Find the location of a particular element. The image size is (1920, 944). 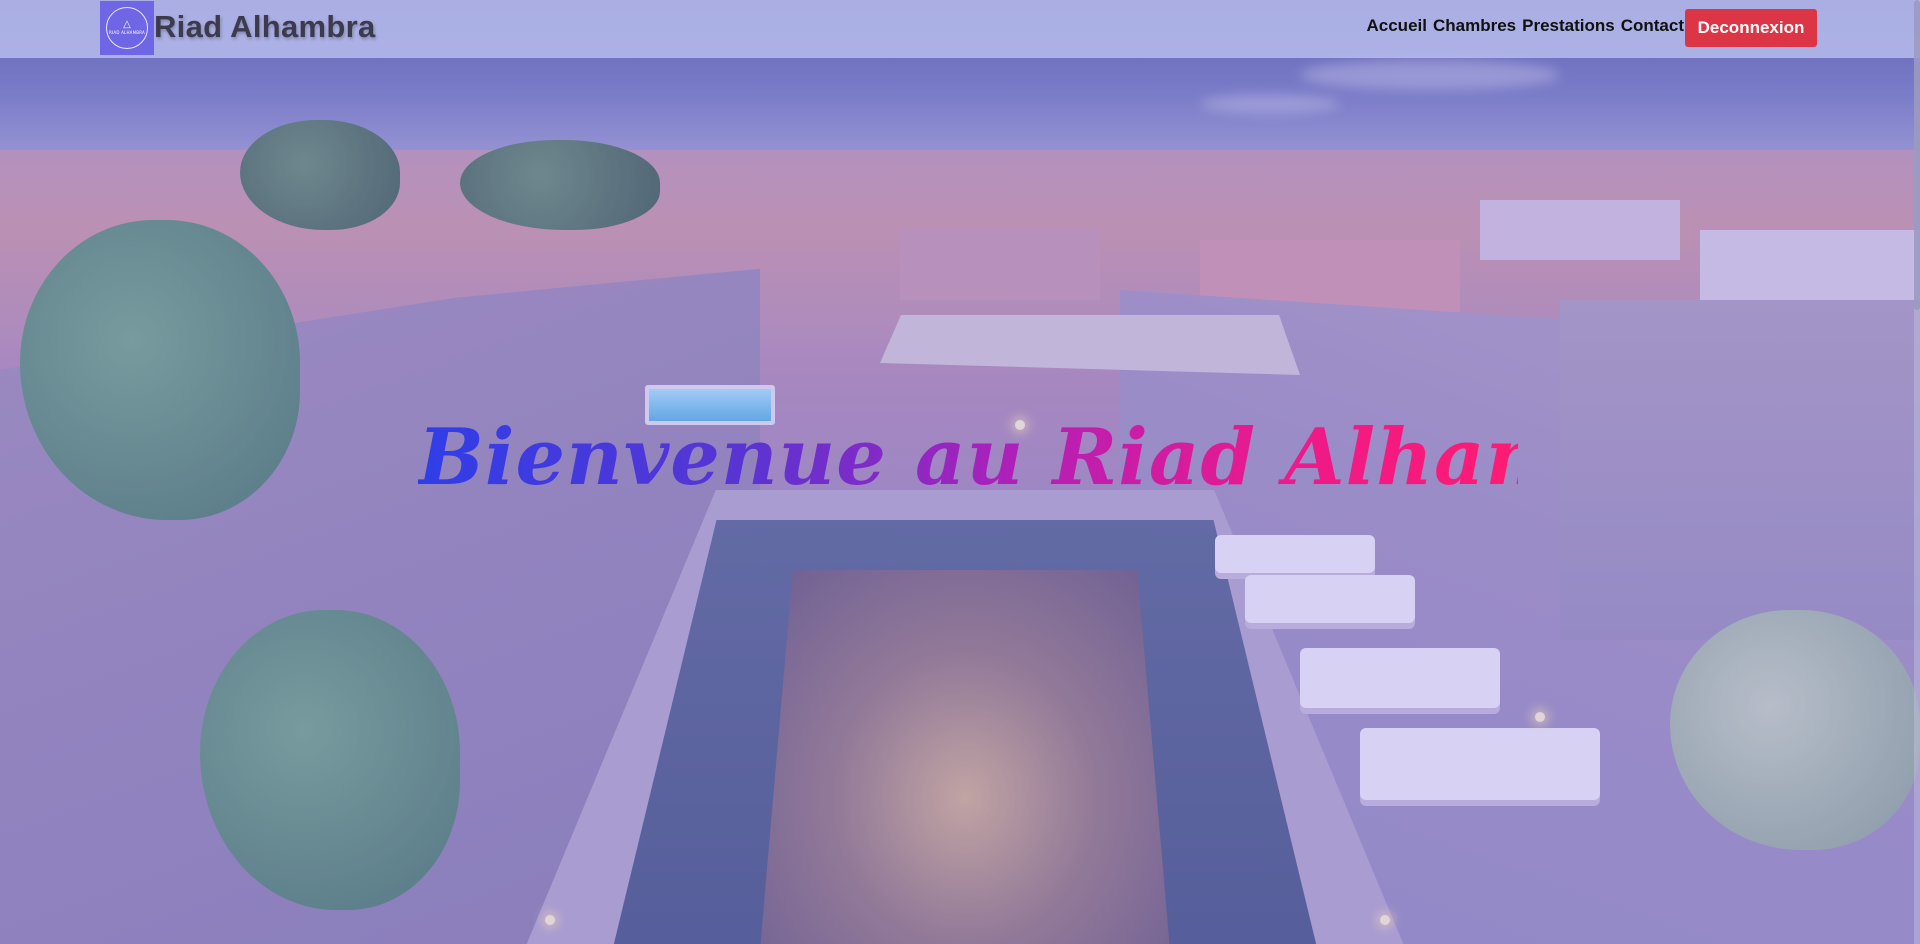

nav-links: Accueil Chambres Prestations Contact is located at coordinates (1526, 26).